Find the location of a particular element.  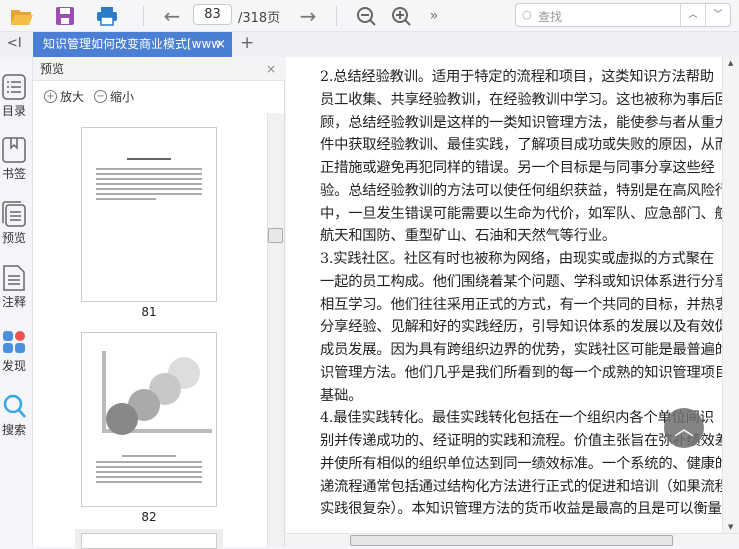

text-line: 4.最佳实践转化。最佳实践转化包括在一个组织内各个单位间识 is located at coordinates (517, 418).